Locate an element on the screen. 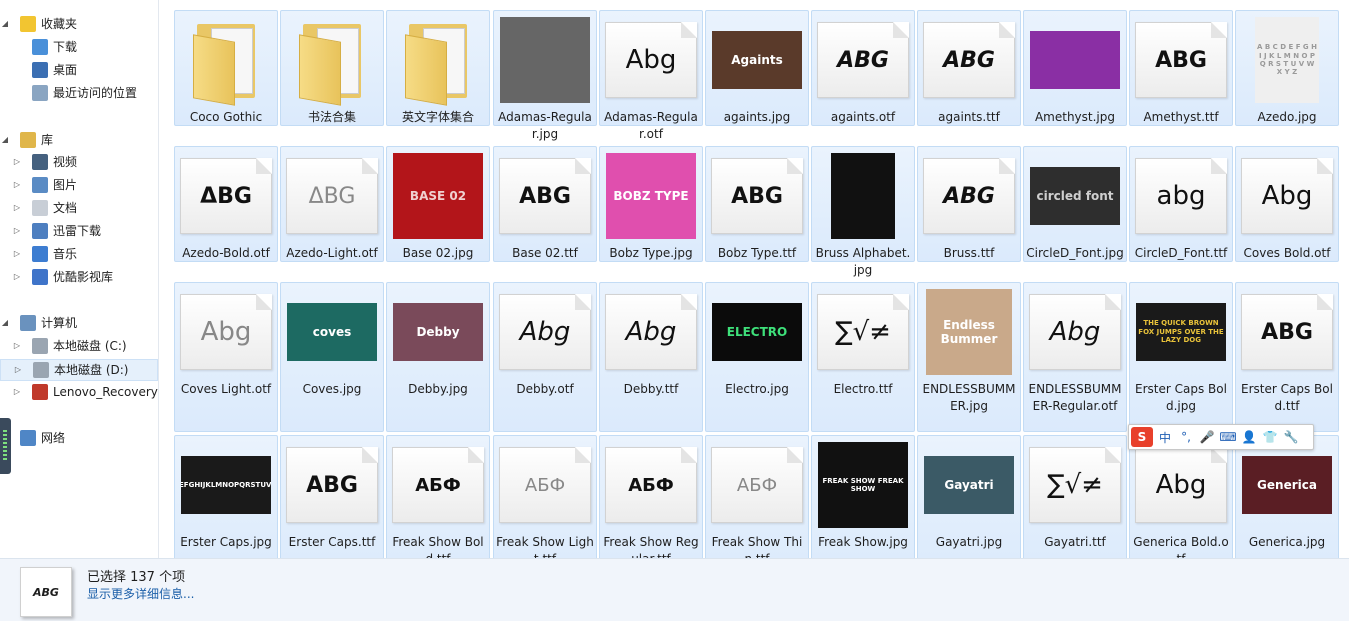 The image size is (1349, 621). ime-toolbar: S 中 °, 🎤 ⌨ 👤 👕 🔧 is located at coordinates (1221, 437).